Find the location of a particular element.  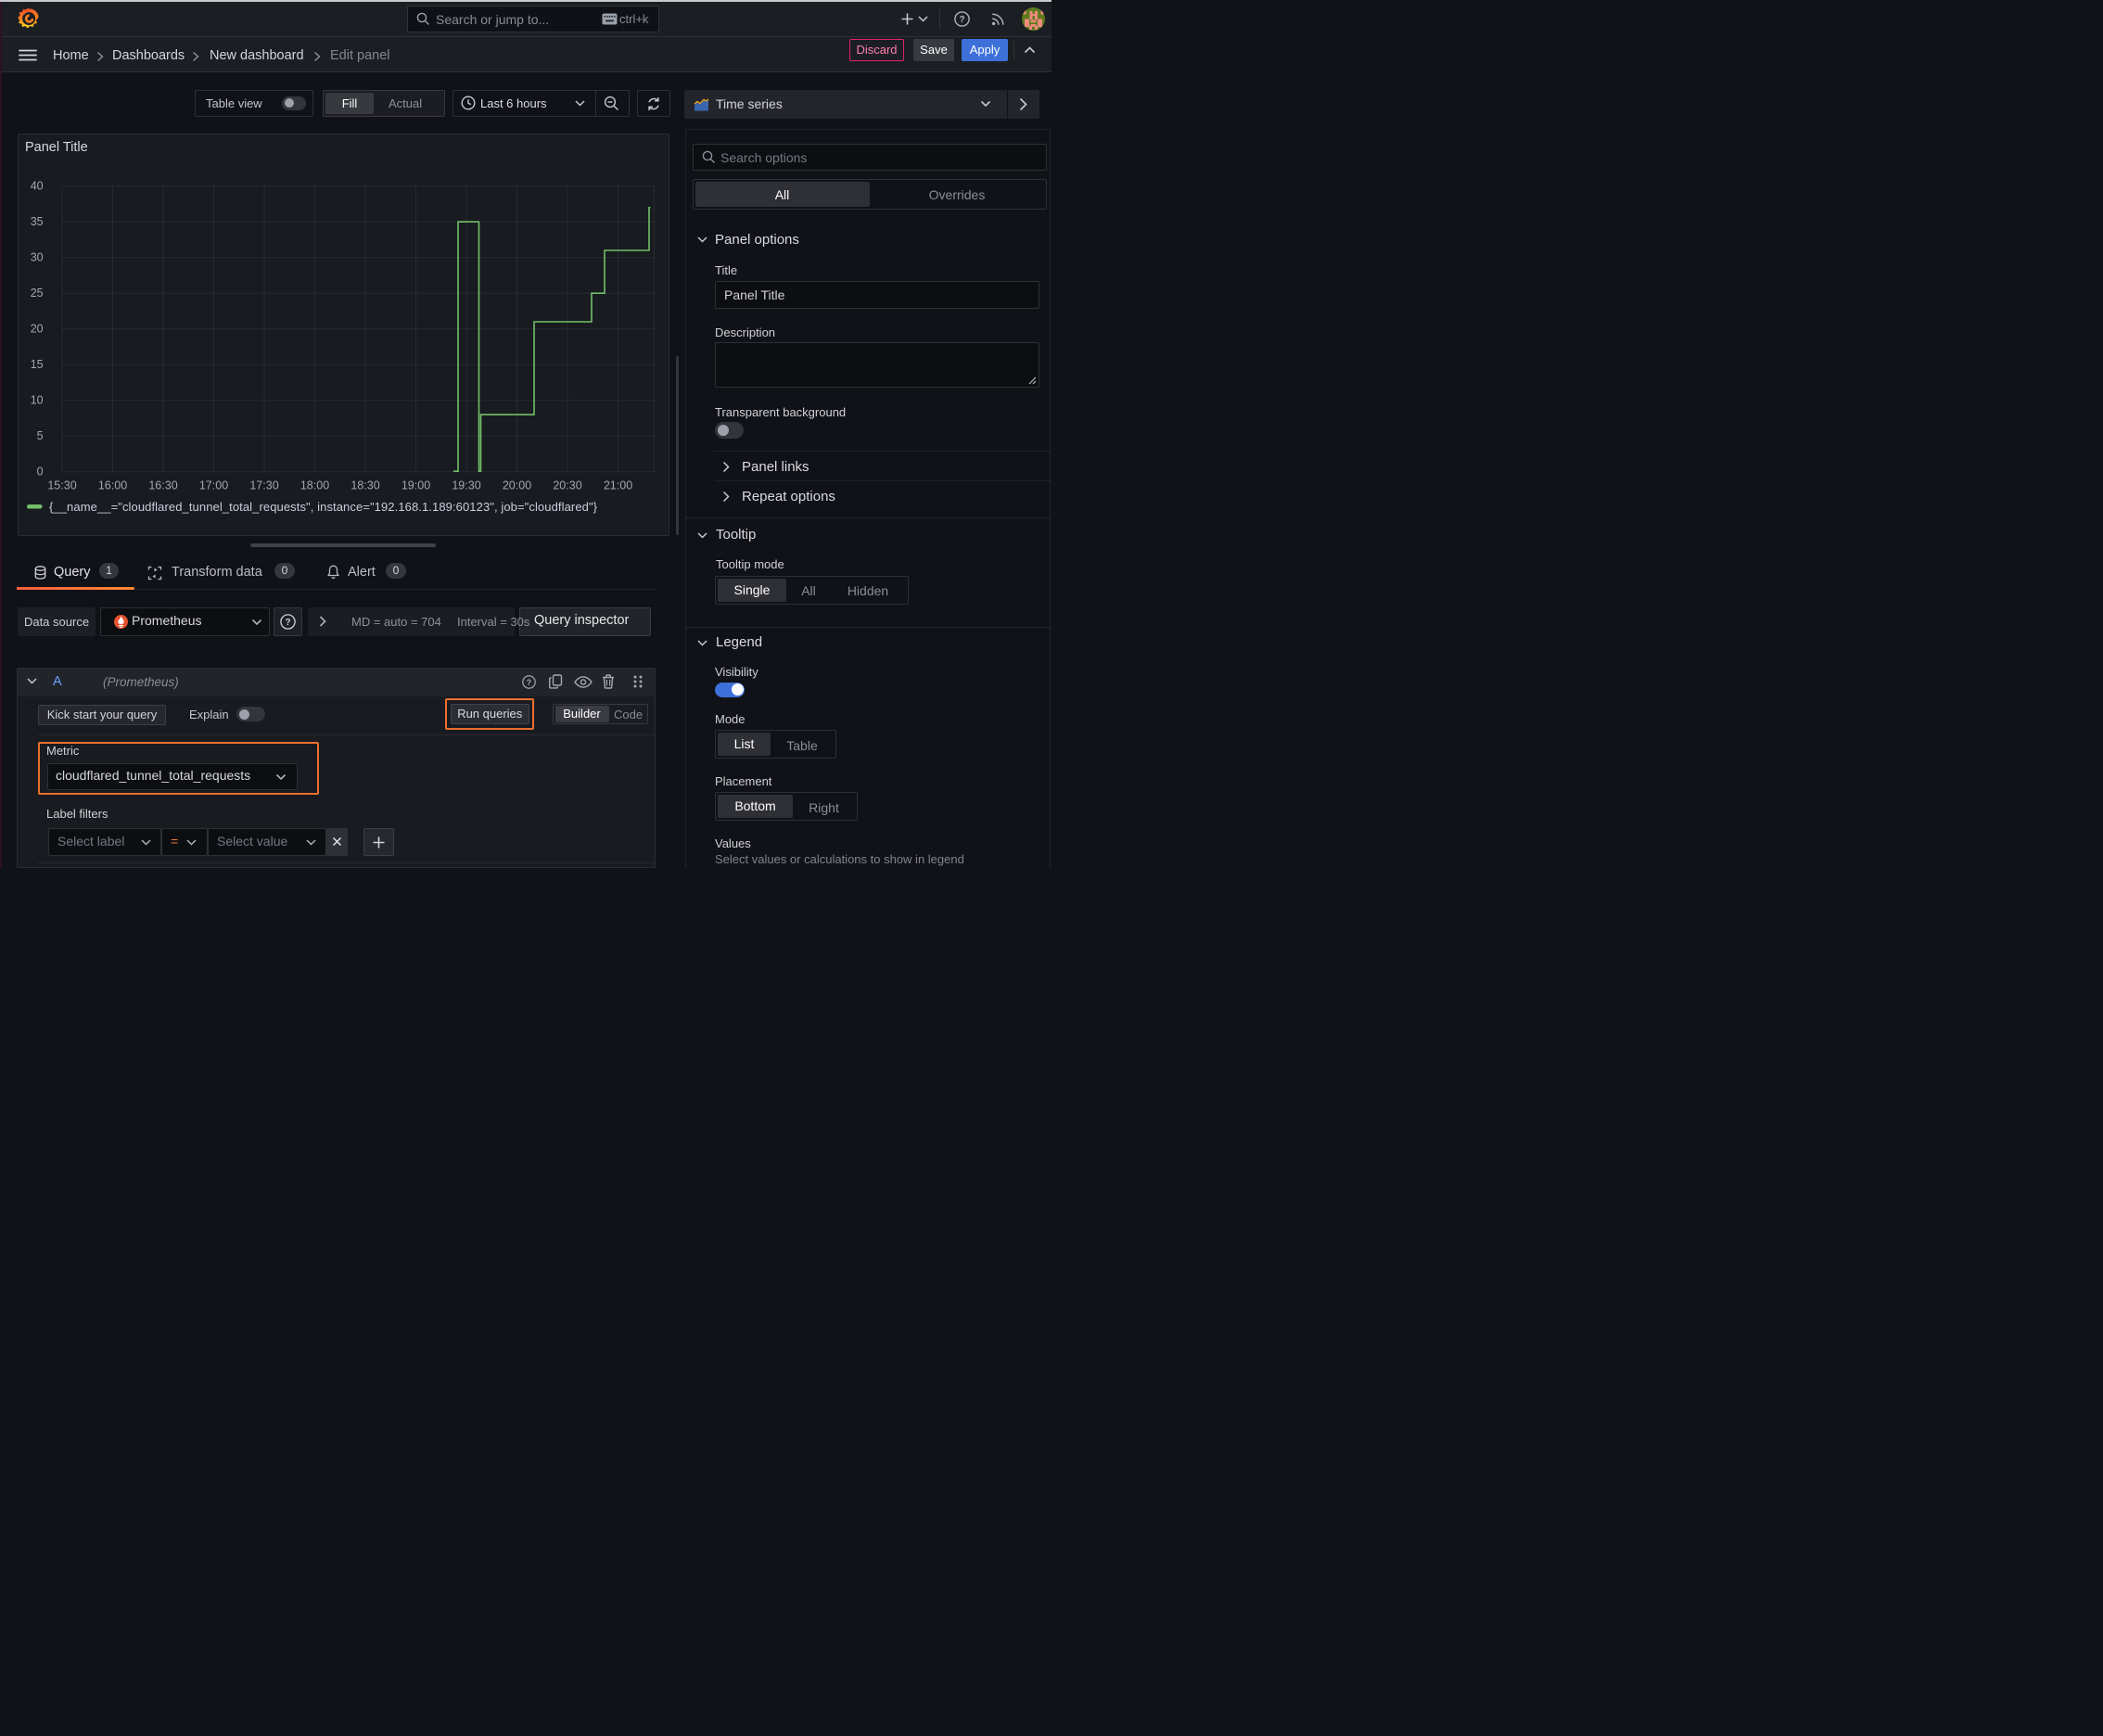

svg-text: 17:30 is located at coordinates (263, 485).